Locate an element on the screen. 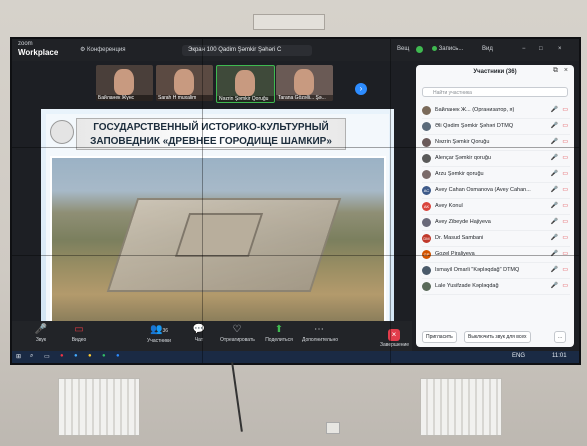  participant-row: Arzu Şəmkir qoruğu 🎤 ▭ is located at coordinates (496, 175).